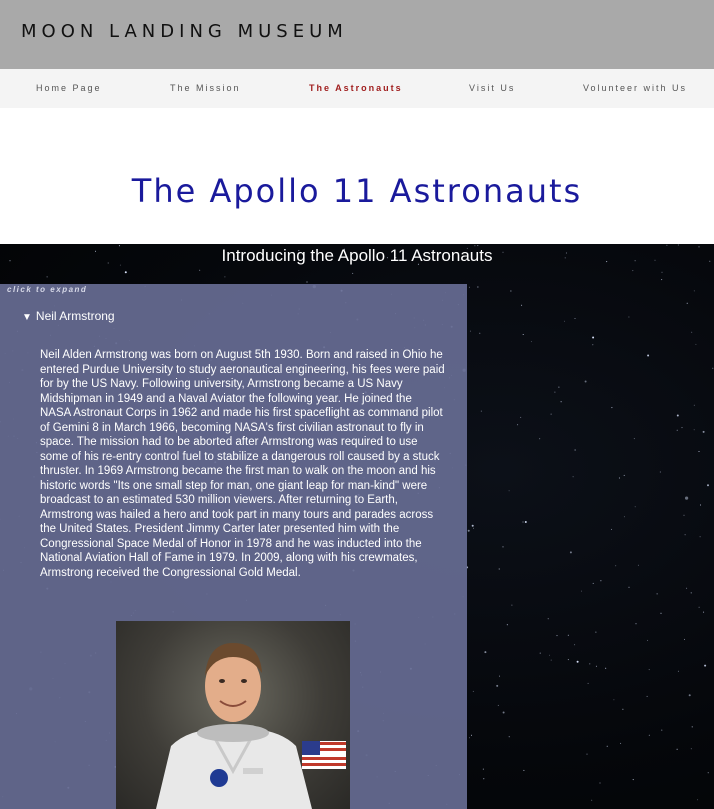 This screenshot has width=714, height=809. Describe the element at coordinates (233, 715) in the screenshot. I see `astronaut-portrait` at that location.